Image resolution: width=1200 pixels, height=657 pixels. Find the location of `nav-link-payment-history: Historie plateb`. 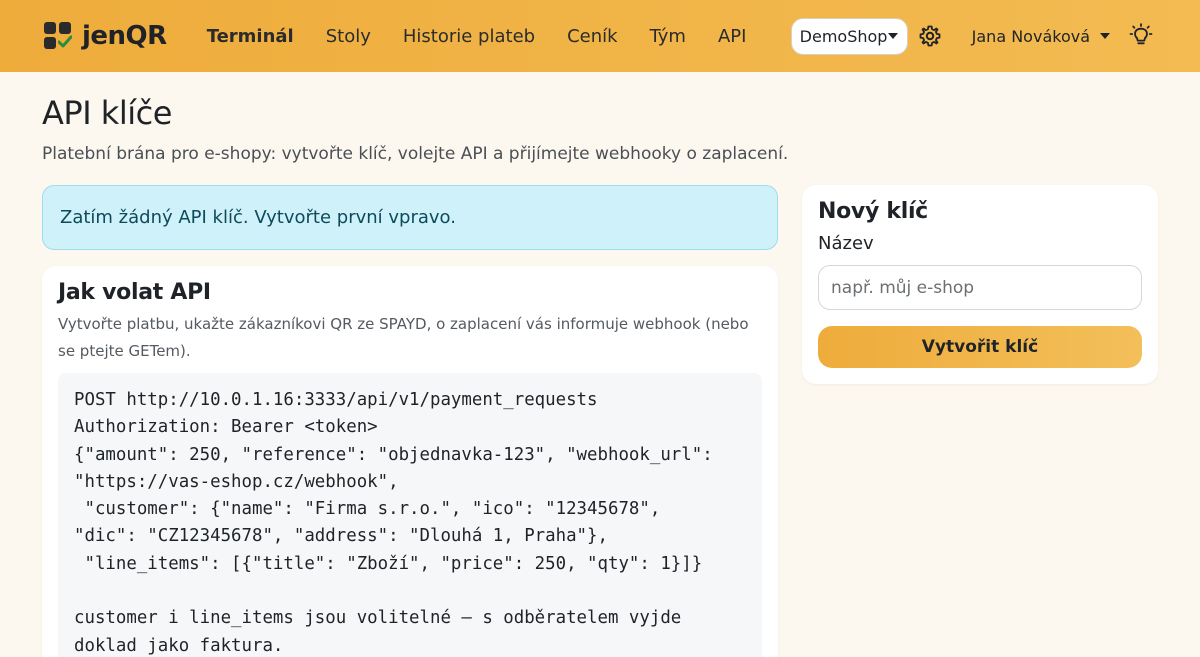

nav-link-payment-history: Historie plateb is located at coordinates (469, 36).